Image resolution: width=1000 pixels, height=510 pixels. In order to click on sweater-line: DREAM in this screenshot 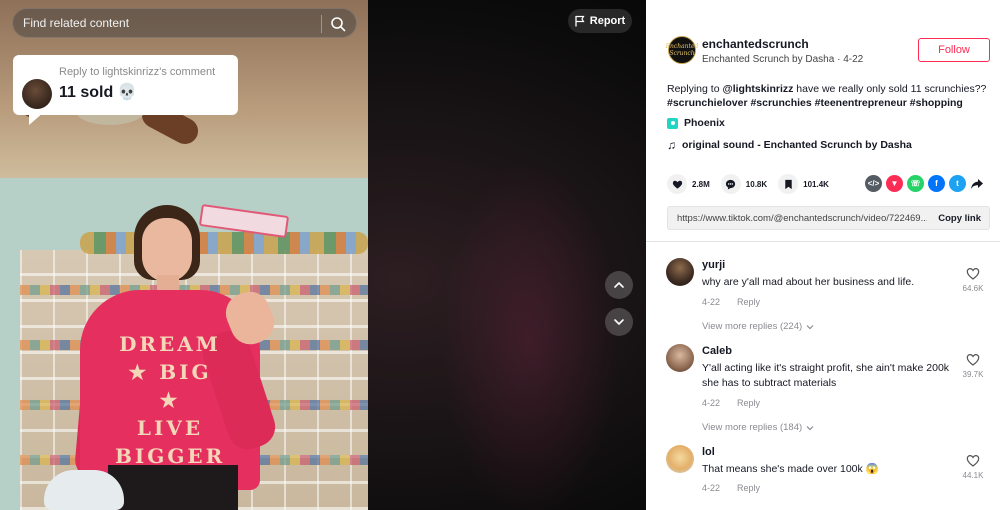, I will do `click(170, 344)`.